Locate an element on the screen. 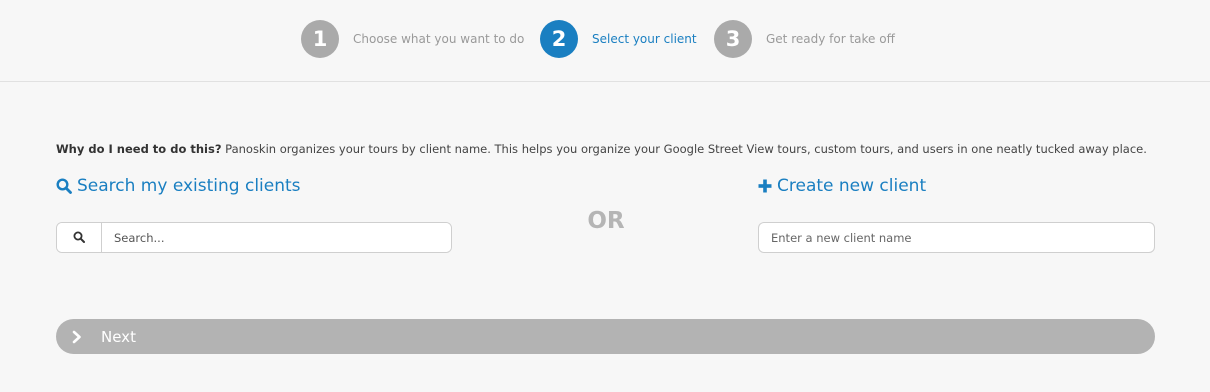 This screenshot has height=392, width=1210. step-get-ready: 3 Get ready for take off is located at coordinates (804, 39).